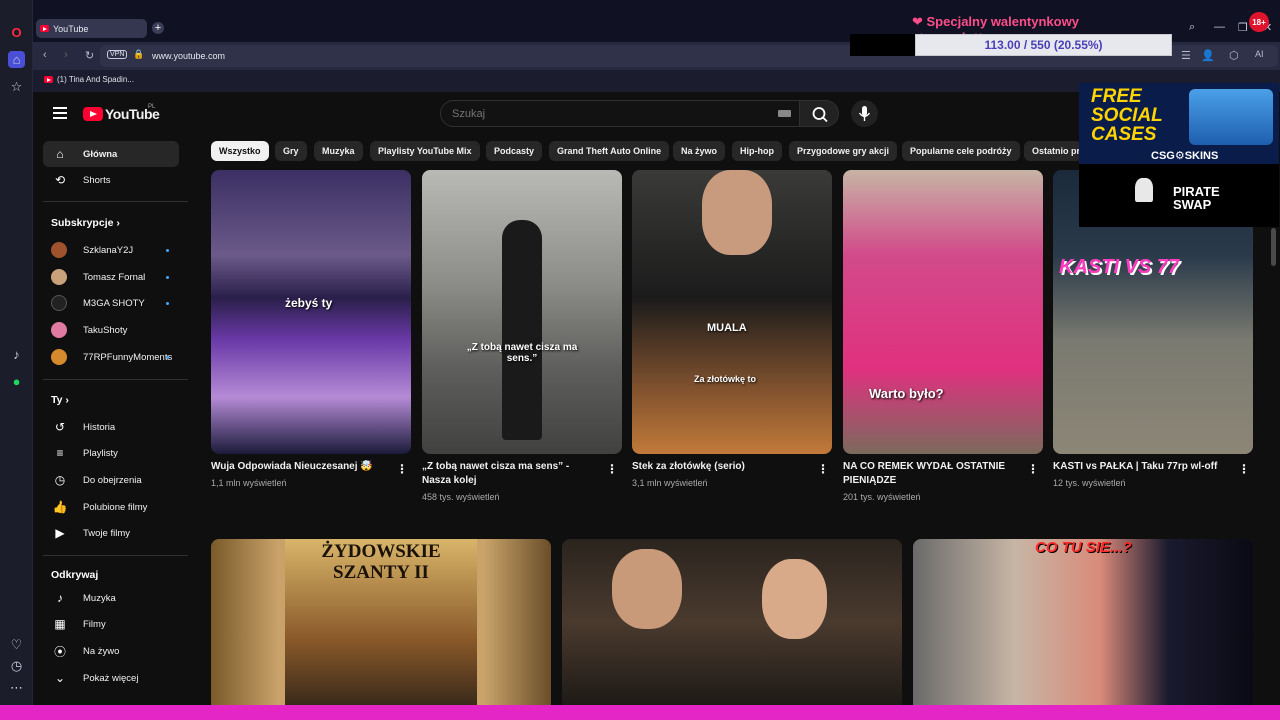  Describe the element at coordinates (138, 54) in the screenshot. I see `lock-icon: 🔒` at that location.